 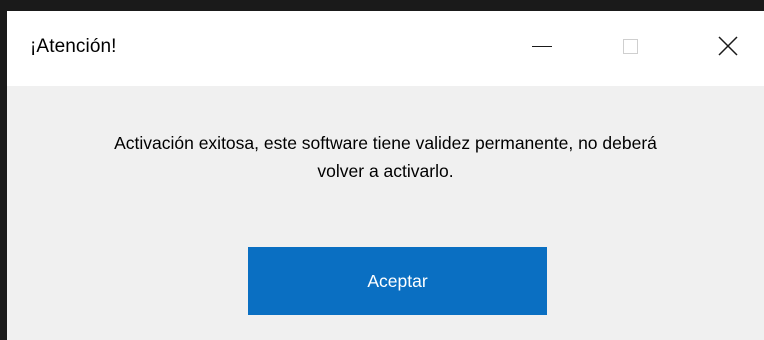 I want to click on accept-button: Aceptar, so click(x=397, y=281).